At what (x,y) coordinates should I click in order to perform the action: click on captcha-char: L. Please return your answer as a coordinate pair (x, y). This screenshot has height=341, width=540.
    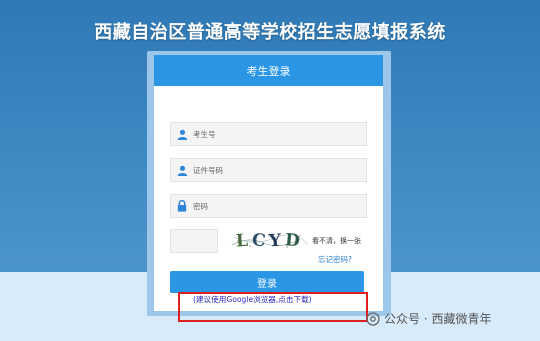
    Looking at the image, I should click on (244, 241).